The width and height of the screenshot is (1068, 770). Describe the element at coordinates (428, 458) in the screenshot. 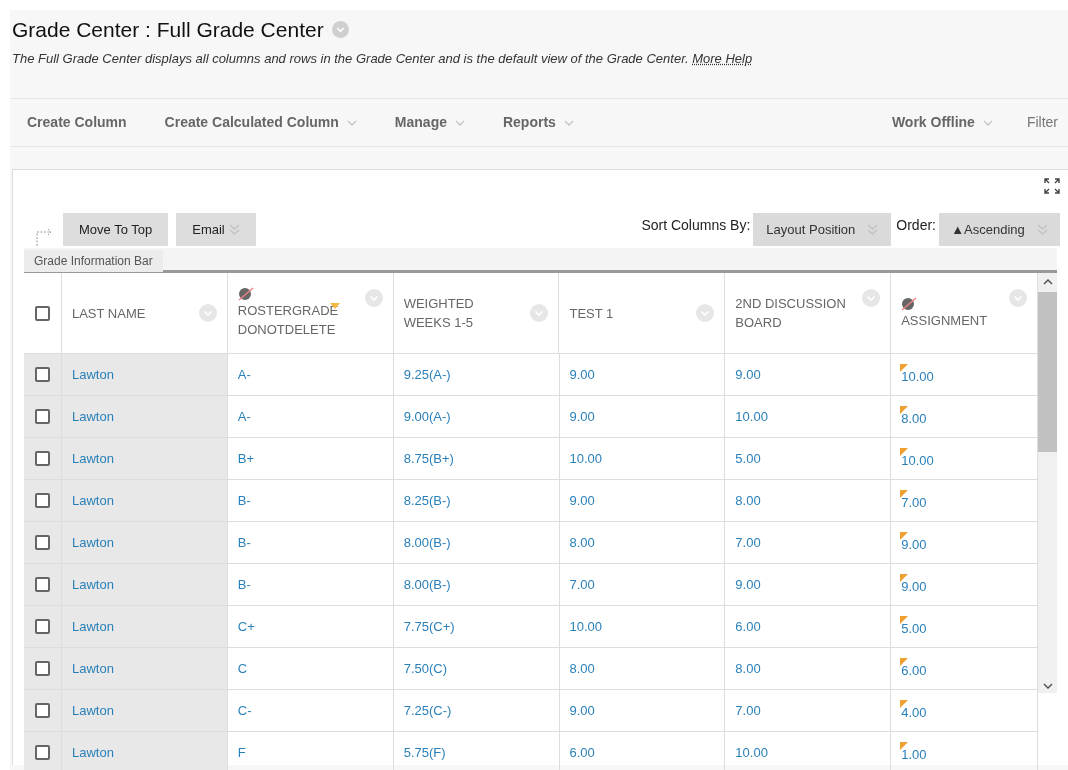

I see `grade-cell: 8.75(B+)` at that location.